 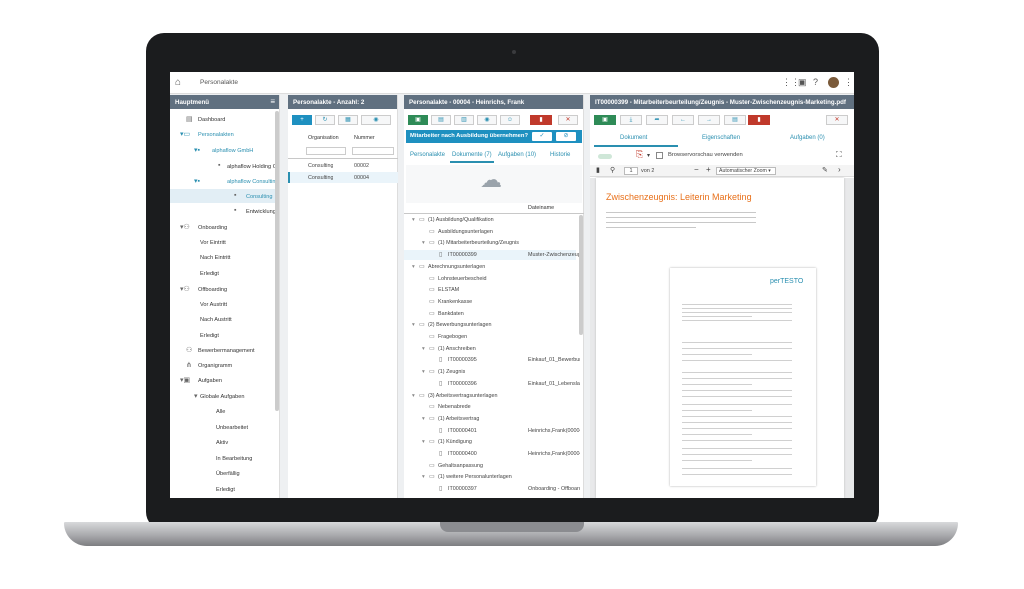 I want to click on comment-icon: ✎, so click(x=825, y=170).